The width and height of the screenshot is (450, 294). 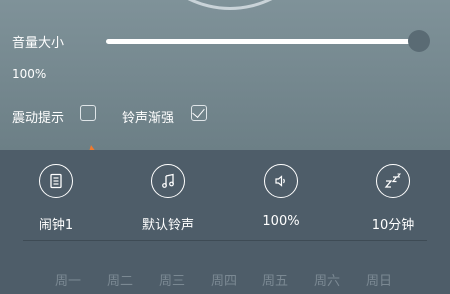 I want to click on snooze-zzz-icon, so click(x=393, y=181).